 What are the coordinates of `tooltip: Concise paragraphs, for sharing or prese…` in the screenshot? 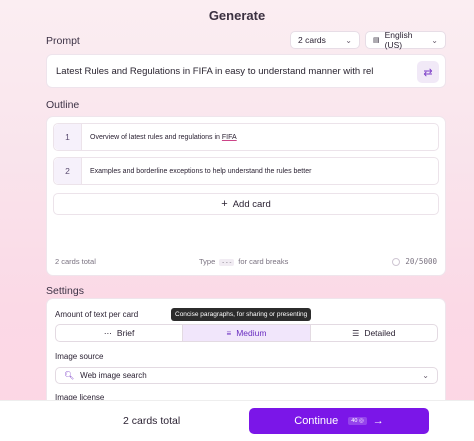 It's located at (241, 314).